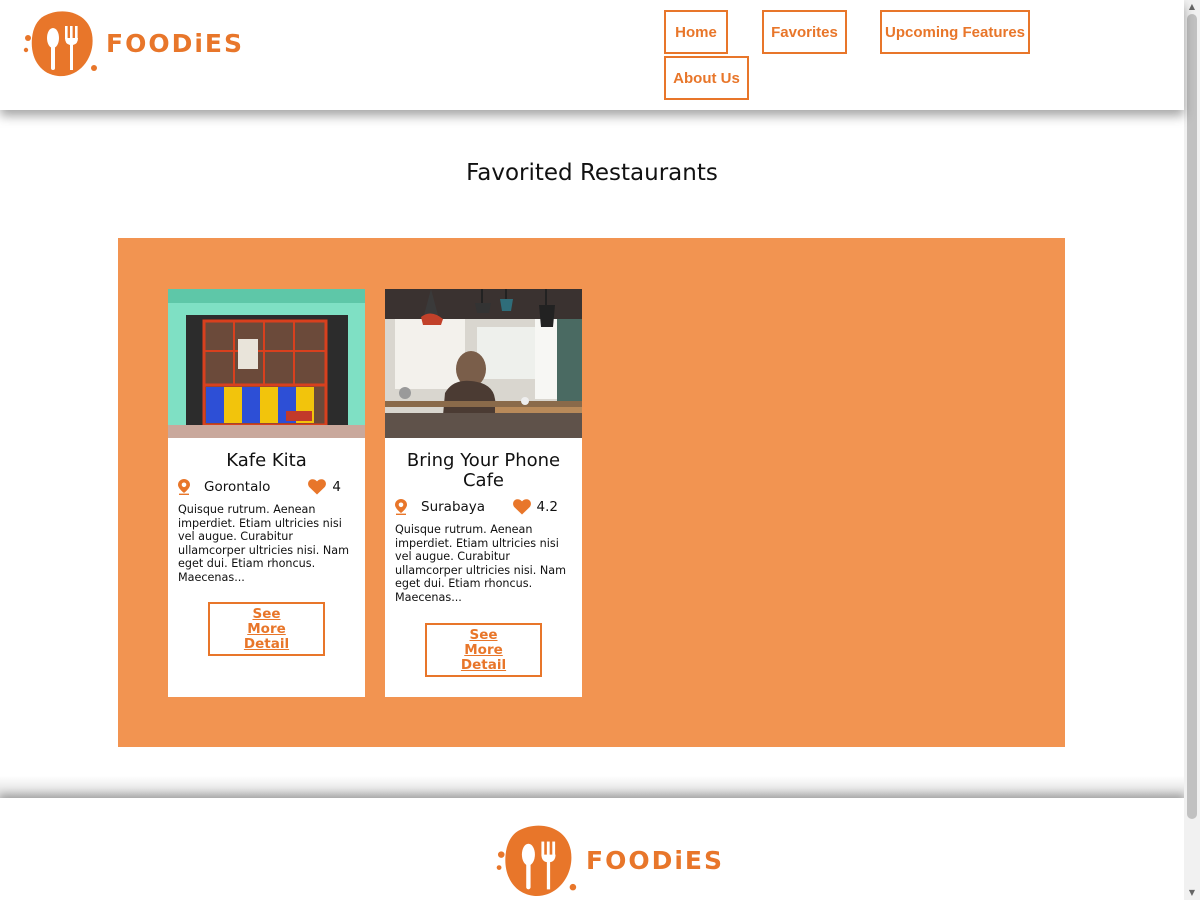 The height and width of the screenshot is (900, 1200). Describe the element at coordinates (237, 487) in the screenshot. I see `restaurant-city: Gorontalo` at that location.